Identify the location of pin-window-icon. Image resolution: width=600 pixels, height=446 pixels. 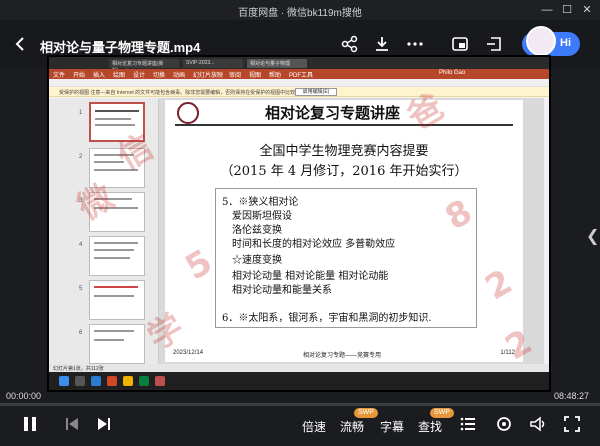
(495, 44).